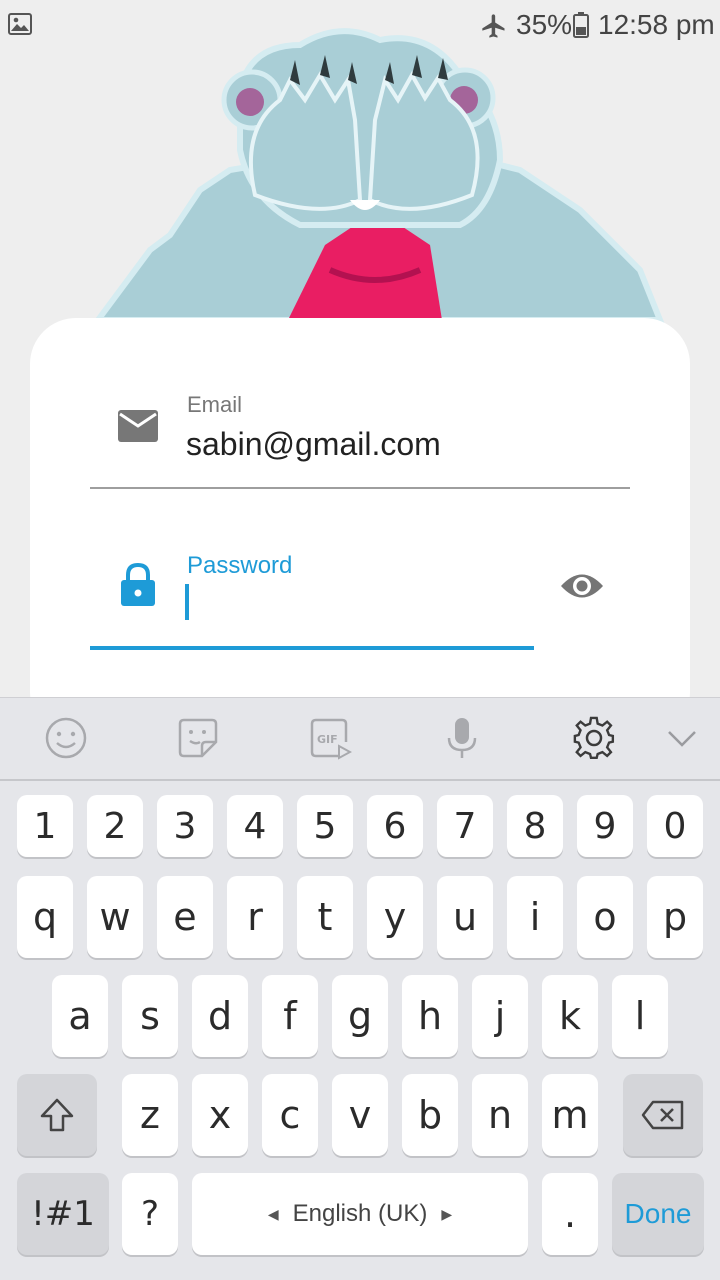  Describe the element at coordinates (45, 917) in the screenshot. I see `key-q: q` at that location.